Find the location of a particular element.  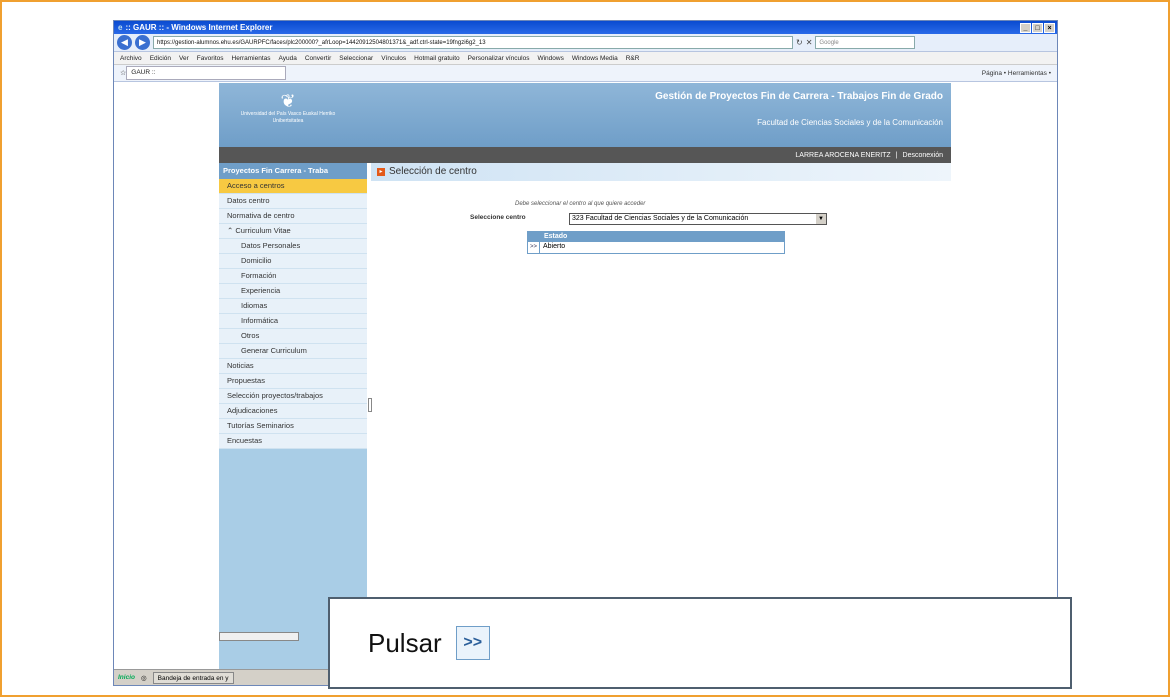

window-controls: _ □ × is located at coordinates (1037, 27).